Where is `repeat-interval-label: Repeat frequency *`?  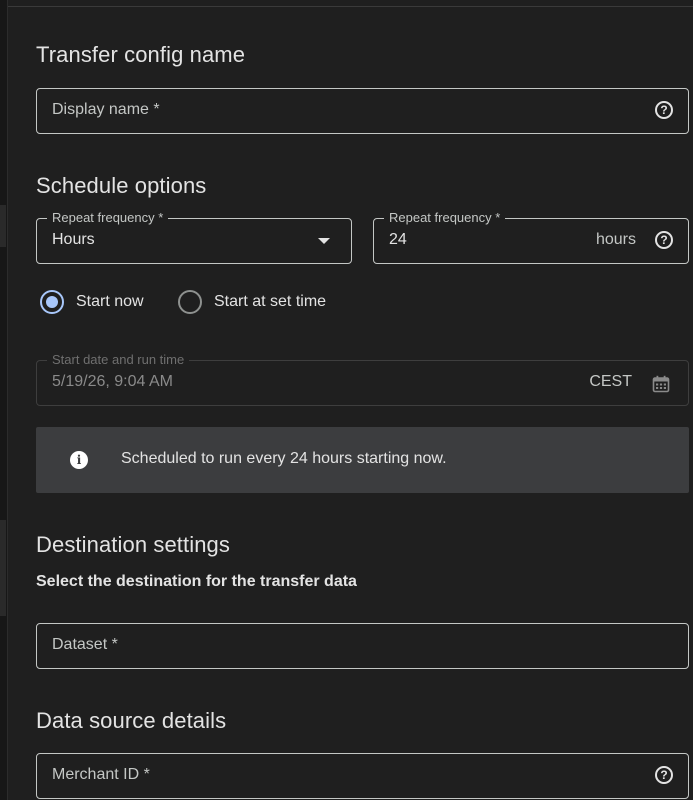 repeat-interval-label: Repeat frequency * is located at coordinates (445, 218).